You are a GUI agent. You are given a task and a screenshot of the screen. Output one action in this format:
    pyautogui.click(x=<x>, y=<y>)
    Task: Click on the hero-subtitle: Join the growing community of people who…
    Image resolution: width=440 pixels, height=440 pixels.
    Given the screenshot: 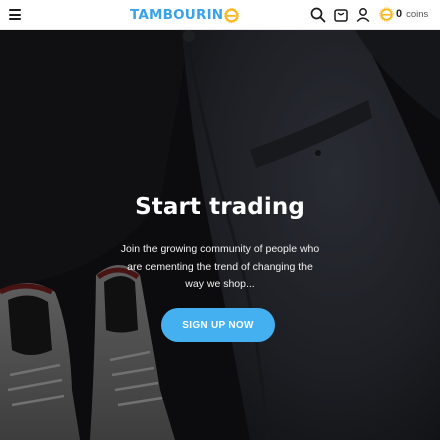 What is the action you would take?
    pyautogui.click(x=220, y=266)
    